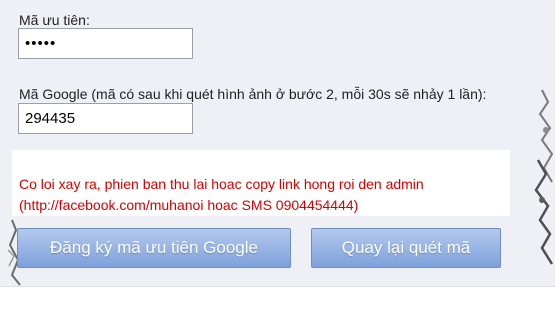 This screenshot has height=323, width=555. What do you see at coordinates (154, 248) in the screenshot?
I see `register-google-priority-code-button: Đăng ký mã ưu tiên Google` at bounding box center [154, 248].